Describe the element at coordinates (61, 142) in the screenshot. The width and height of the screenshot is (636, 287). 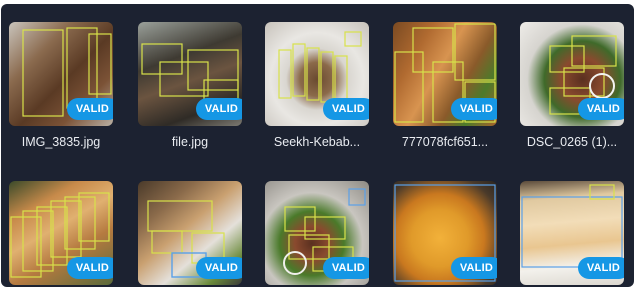
I see `file-name: IMG_3835.jpg` at that location.